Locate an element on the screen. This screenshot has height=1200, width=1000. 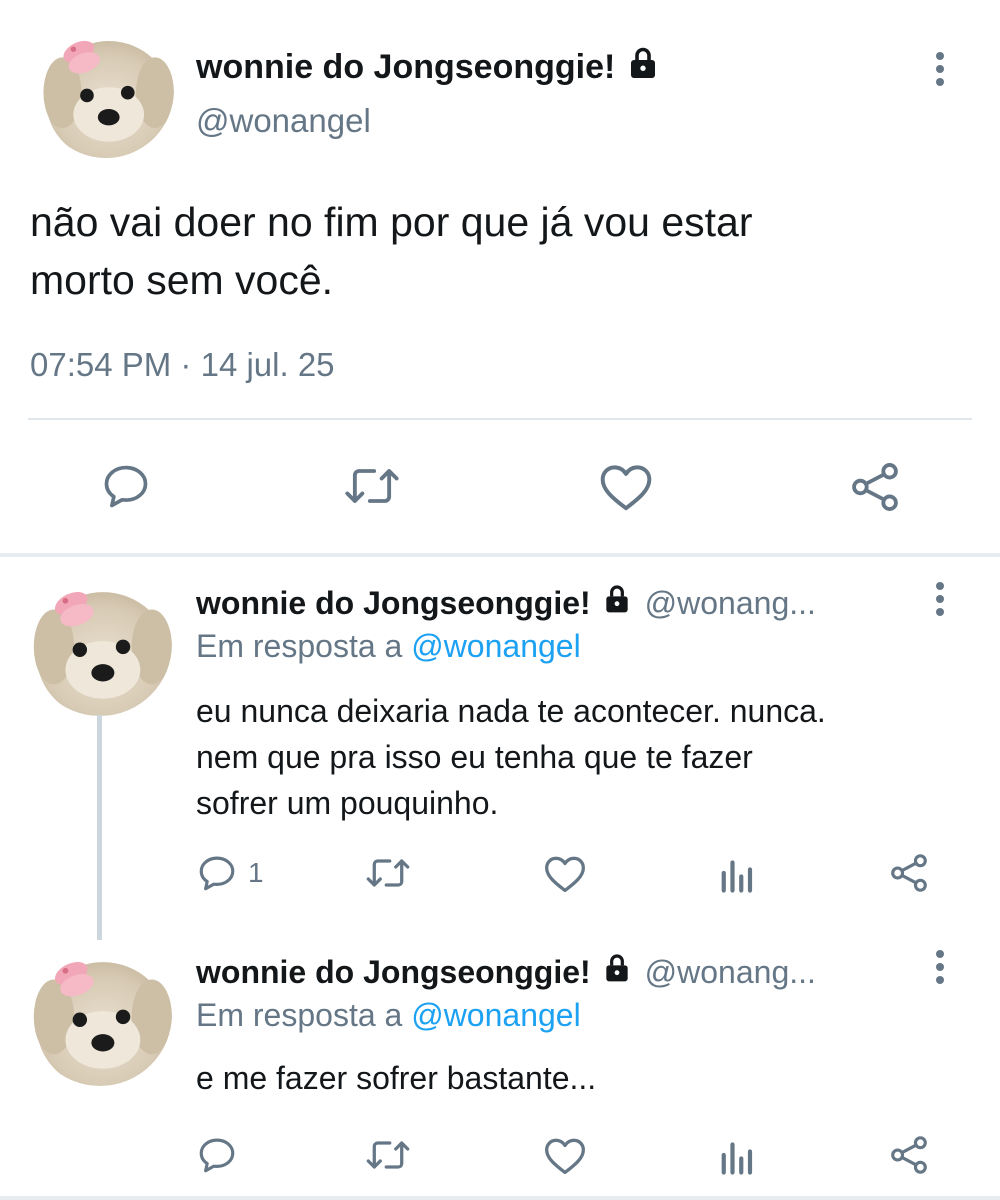
tweet-text-line: não vai doer no fim por que já vou estar is located at coordinates (391, 222).